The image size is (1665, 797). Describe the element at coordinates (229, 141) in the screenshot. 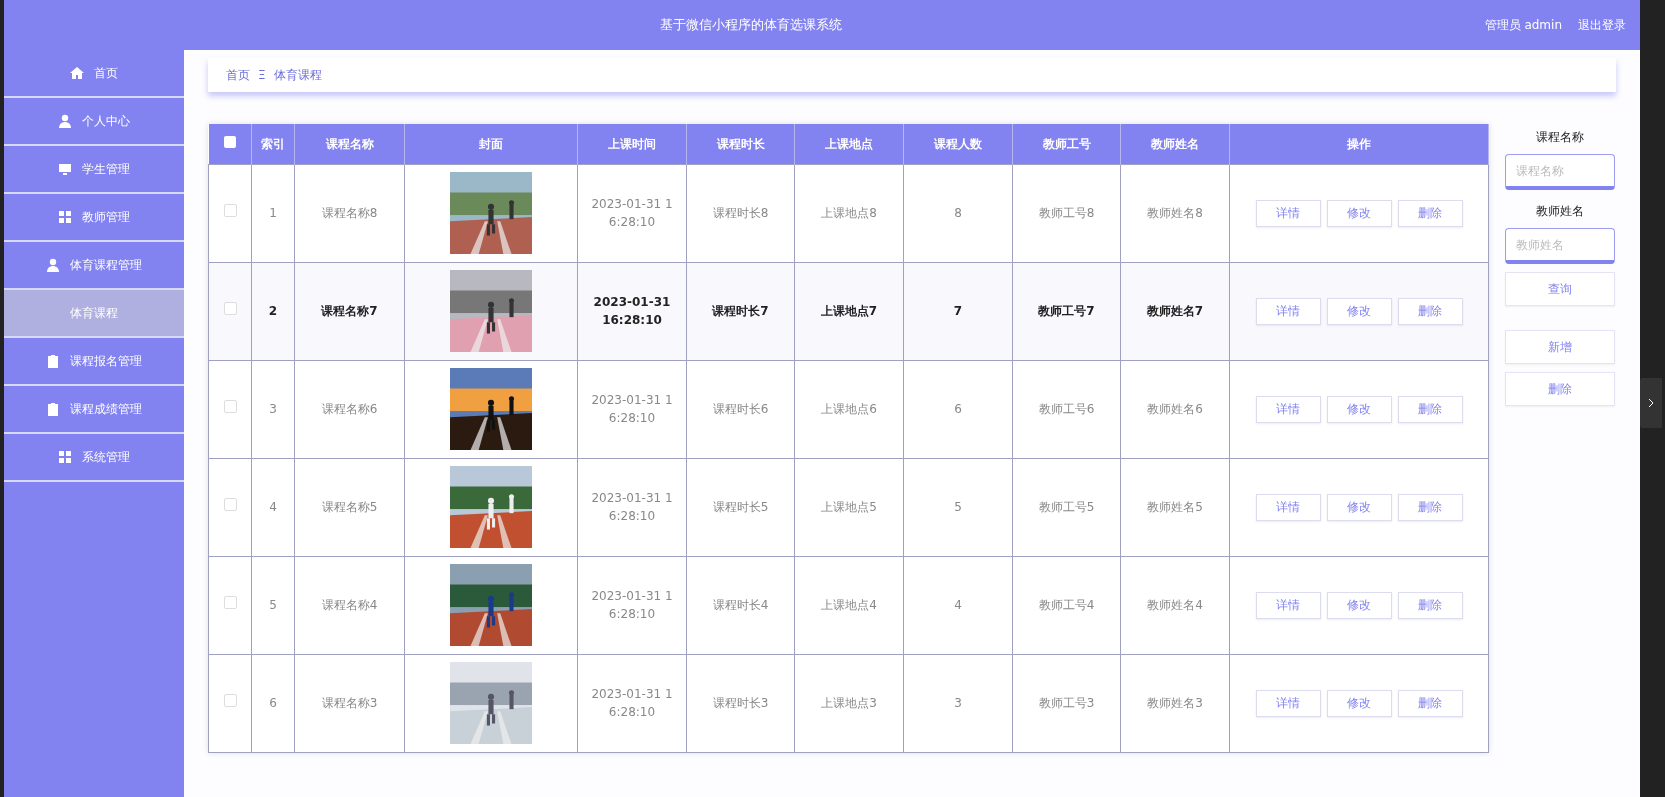

I see `select-all-checkbox` at that location.